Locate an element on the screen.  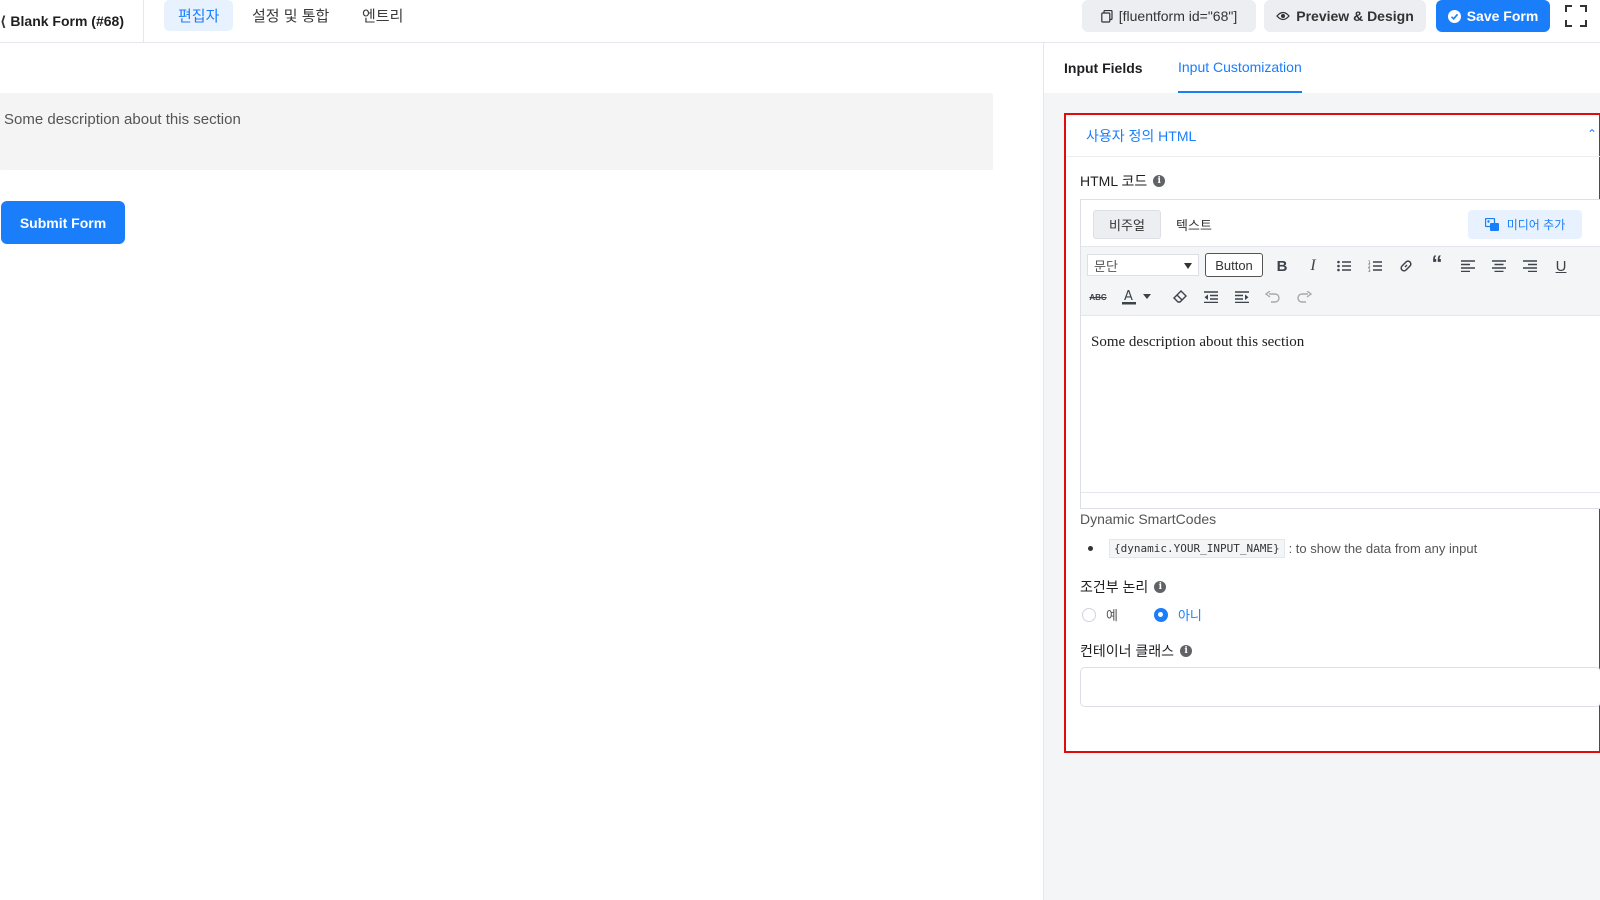
indent-icon is located at coordinates (1242, 297).